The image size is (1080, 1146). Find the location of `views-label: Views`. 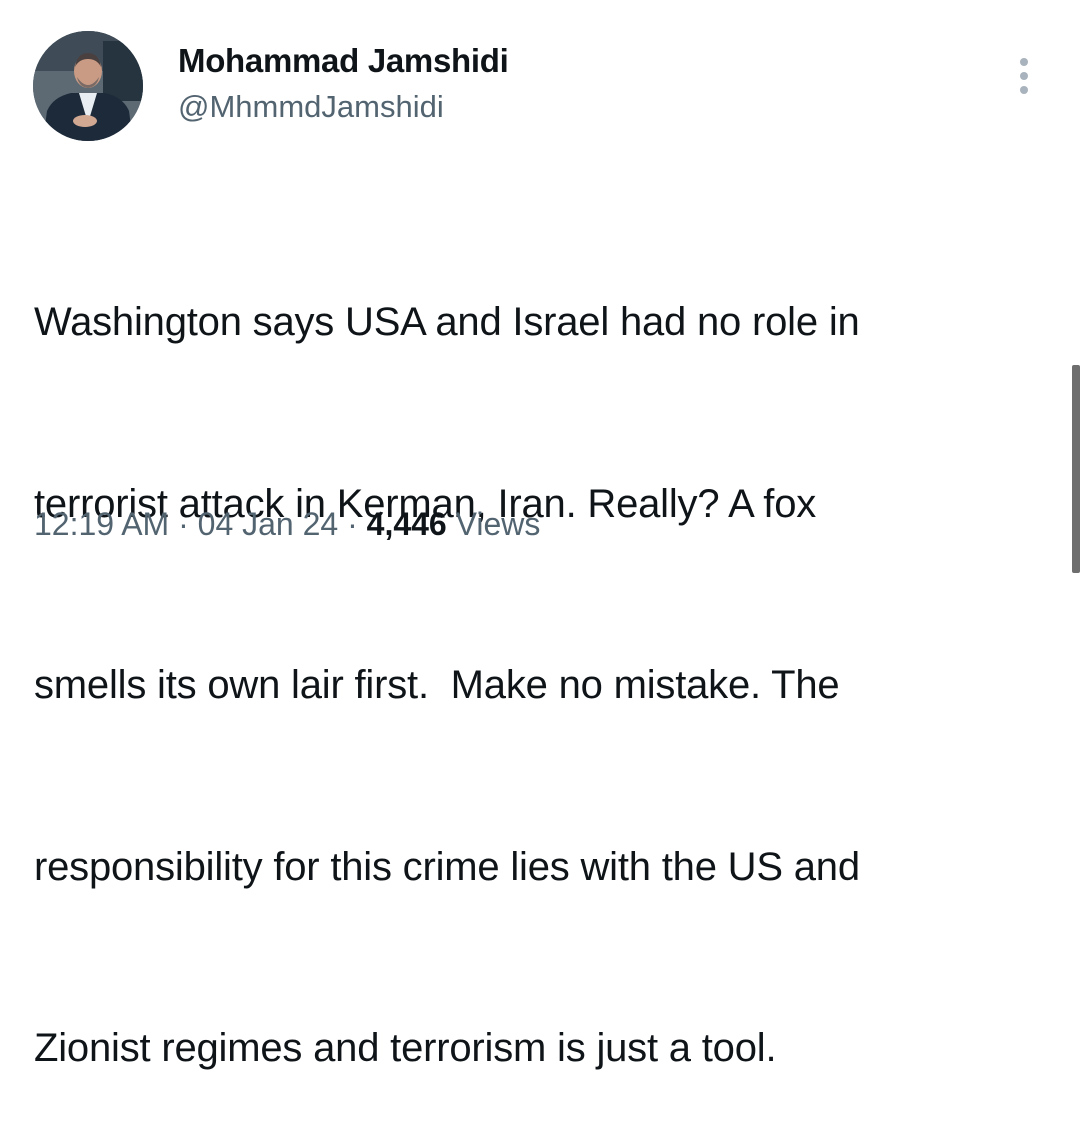

views-label: Views is located at coordinates (493, 524).